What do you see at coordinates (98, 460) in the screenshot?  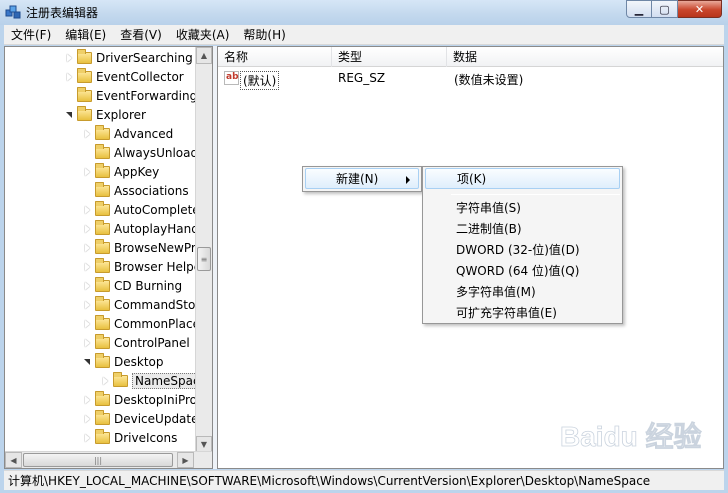 I see `hscroll-thumb: |||` at bounding box center [98, 460].